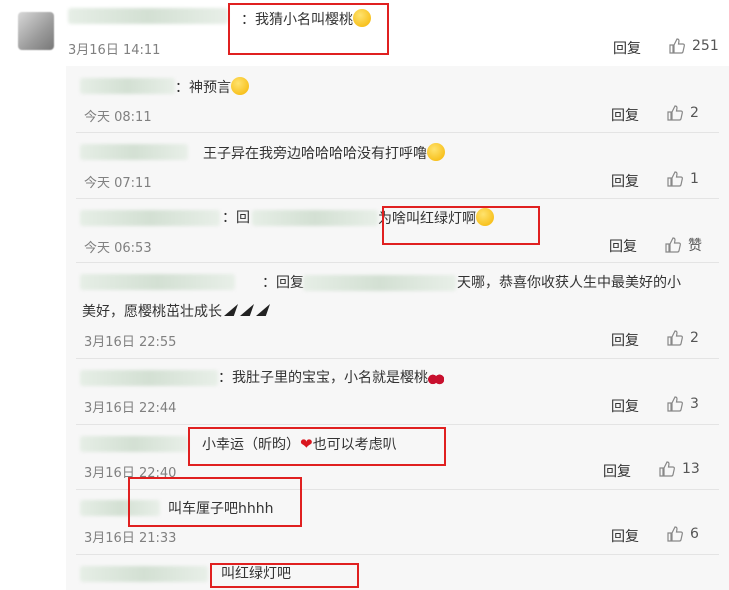 This screenshot has width=729, height=590. Describe the element at coordinates (679, 469) in the screenshot. I see `like-button: 13` at that location.